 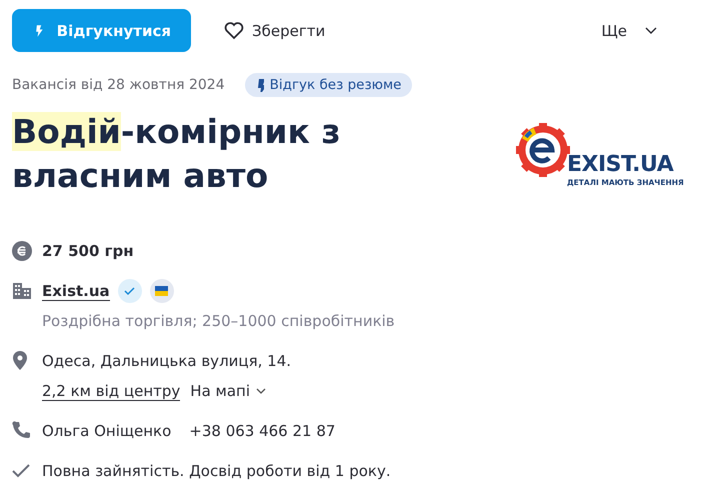 What do you see at coordinates (177, 154) in the screenshot?
I see `job-title: Водій-комірник з власним авто` at bounding box center [177, 154].